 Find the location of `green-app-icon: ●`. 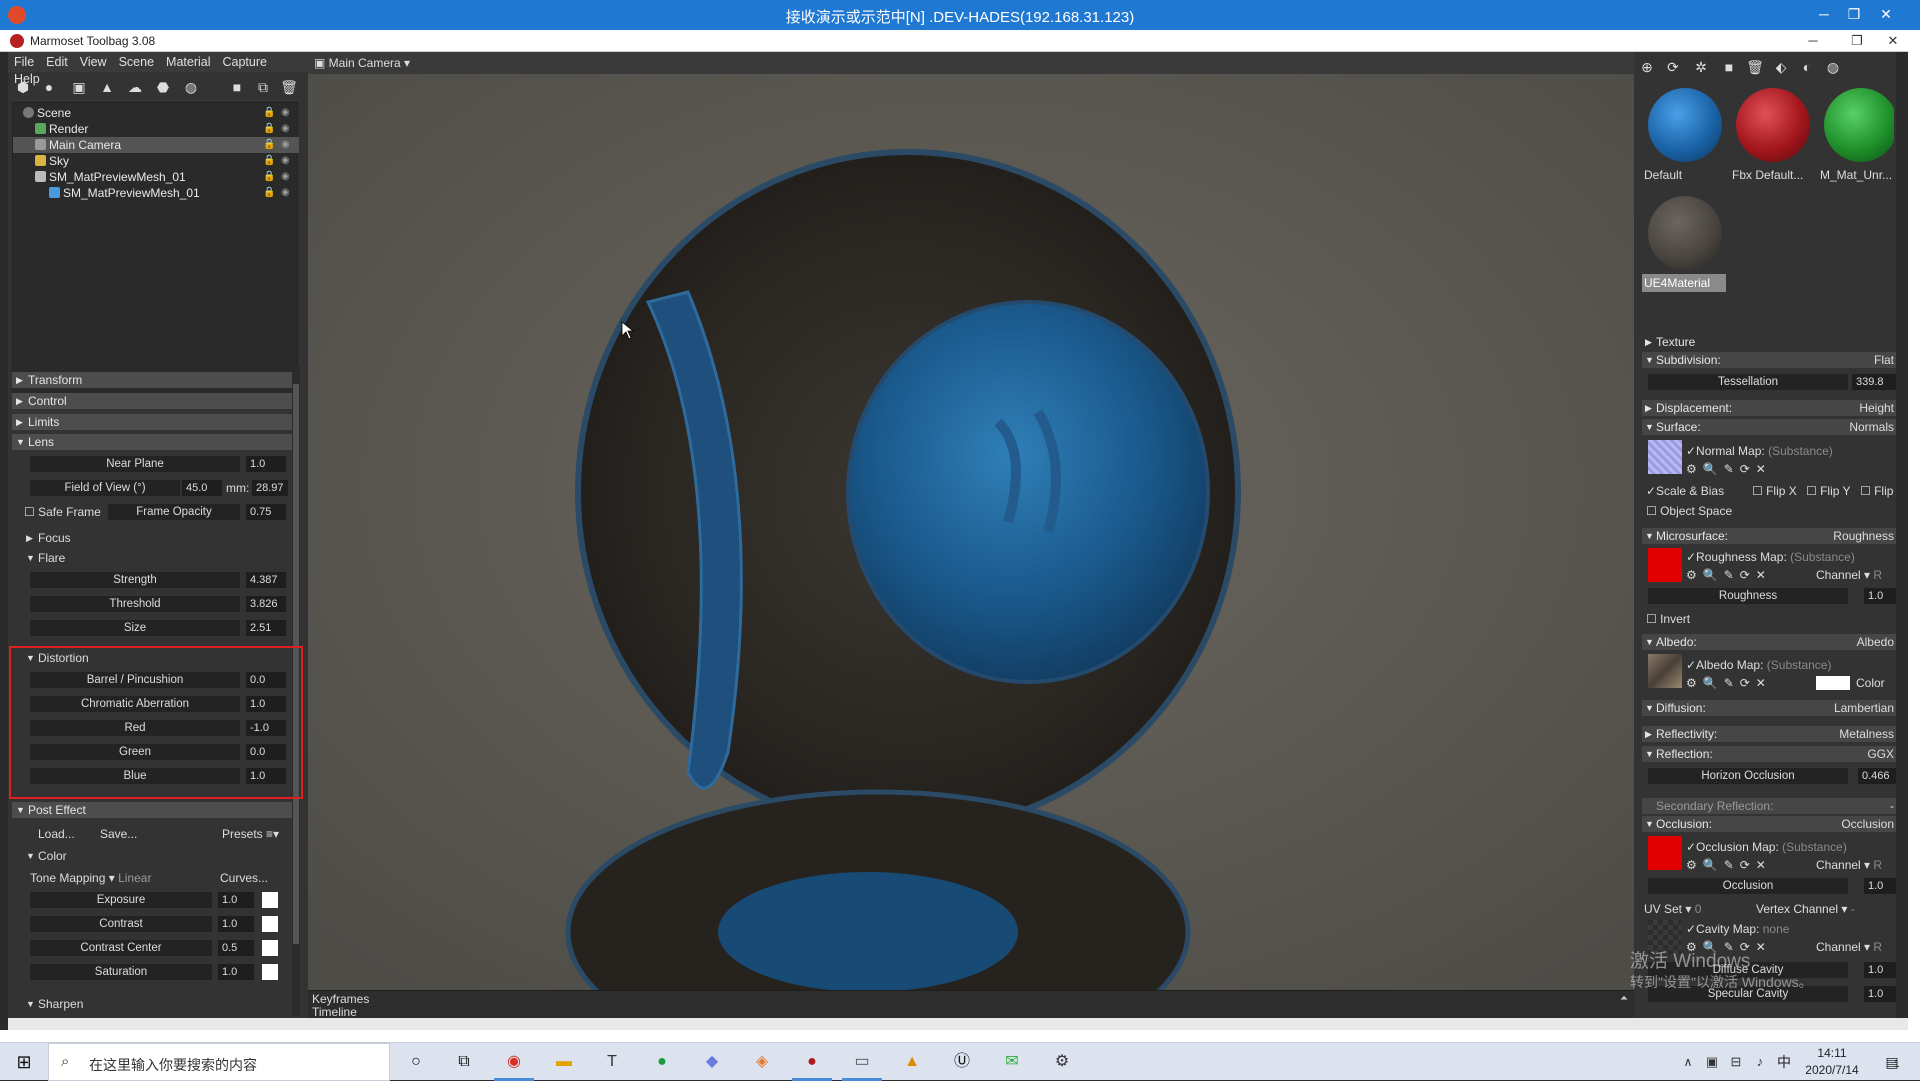

green-app-icon: ● is located at coordinates (662, 1062).